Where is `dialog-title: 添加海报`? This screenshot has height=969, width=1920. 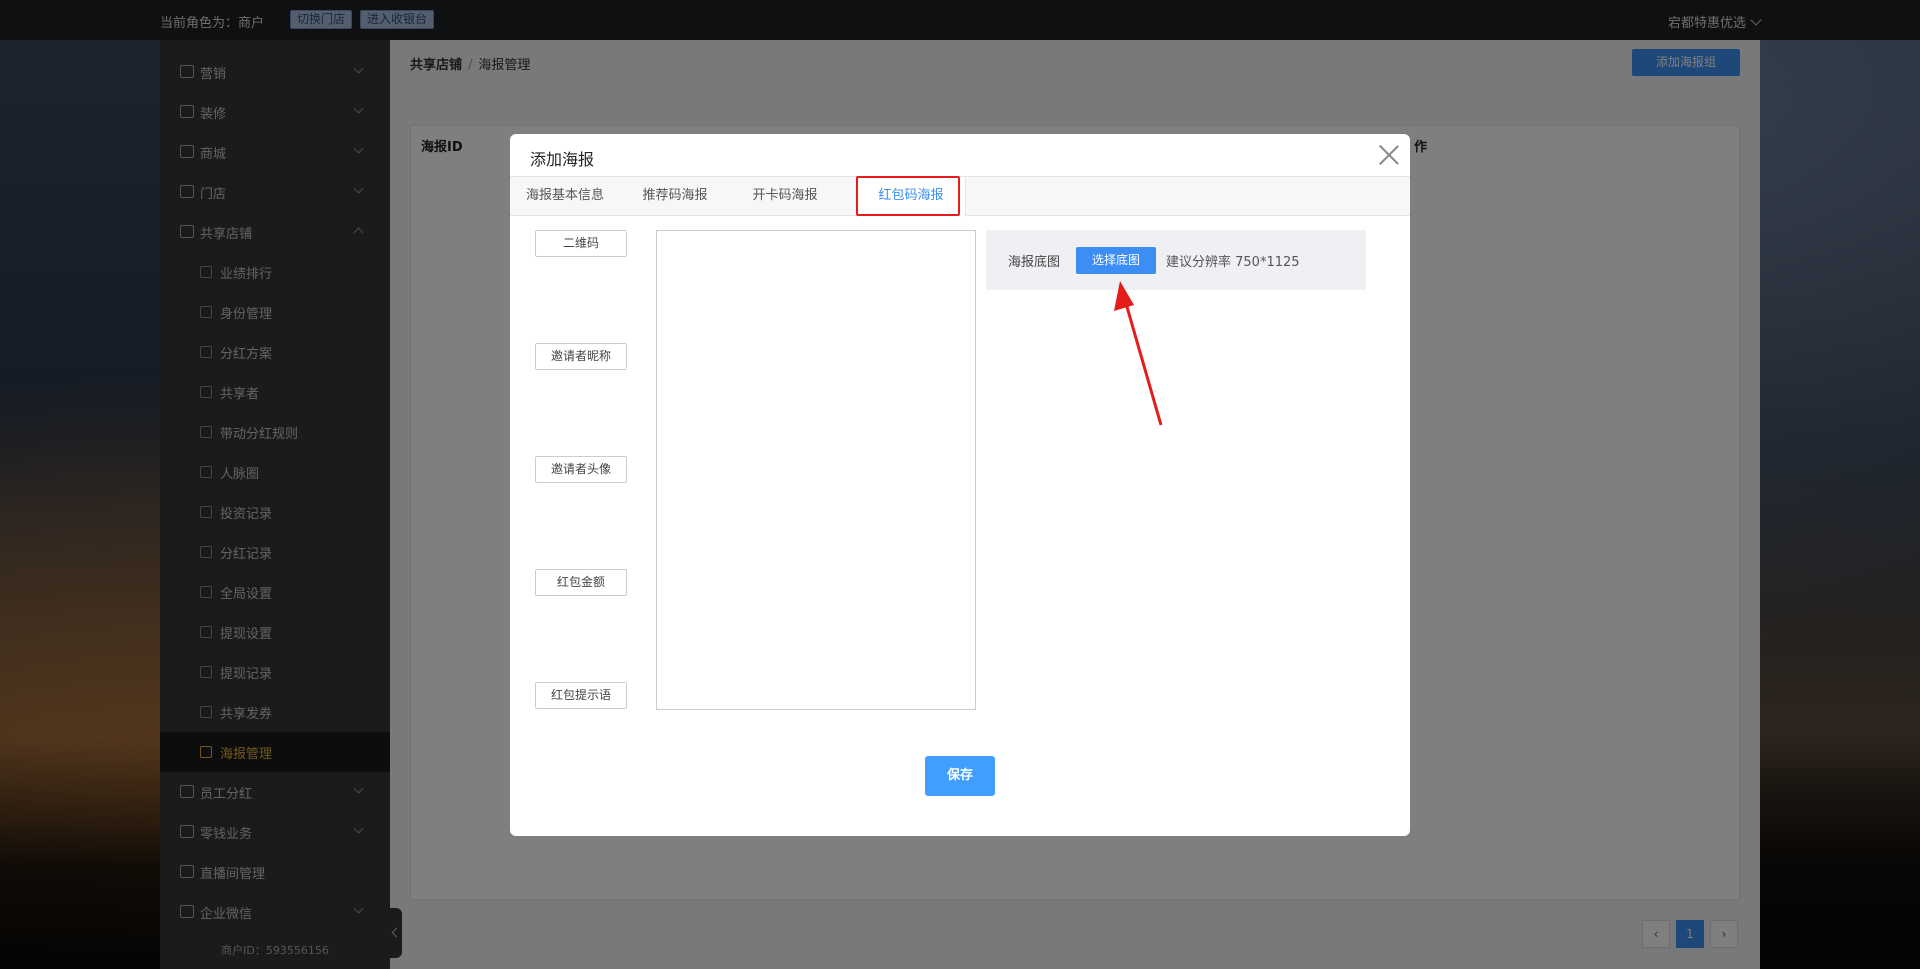
dialog-title: 添加海报 is located at coordinates (562, 159).